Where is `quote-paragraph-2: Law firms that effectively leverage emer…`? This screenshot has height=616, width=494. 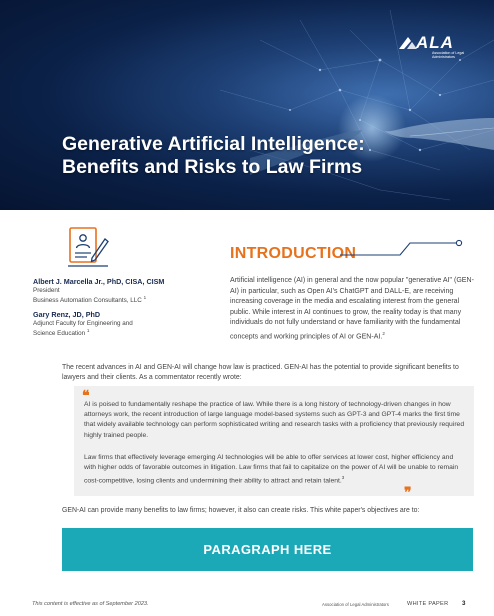
quote-paragraph-2: Law firms that effectively leverage emer… is located at coordinates (271, 469).